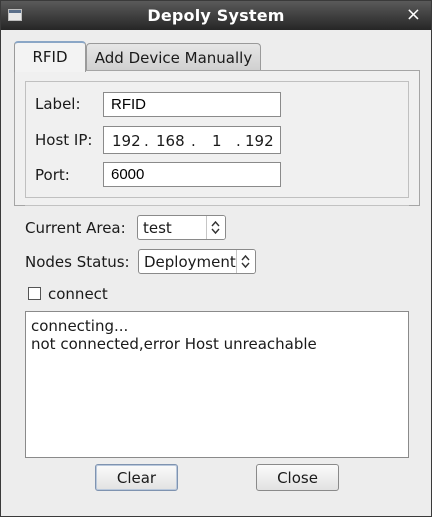 This screenshot has width=432, height=517. I want to click on host-ip-field: 192 . 168 . 1 . 192, so click(192, 140).